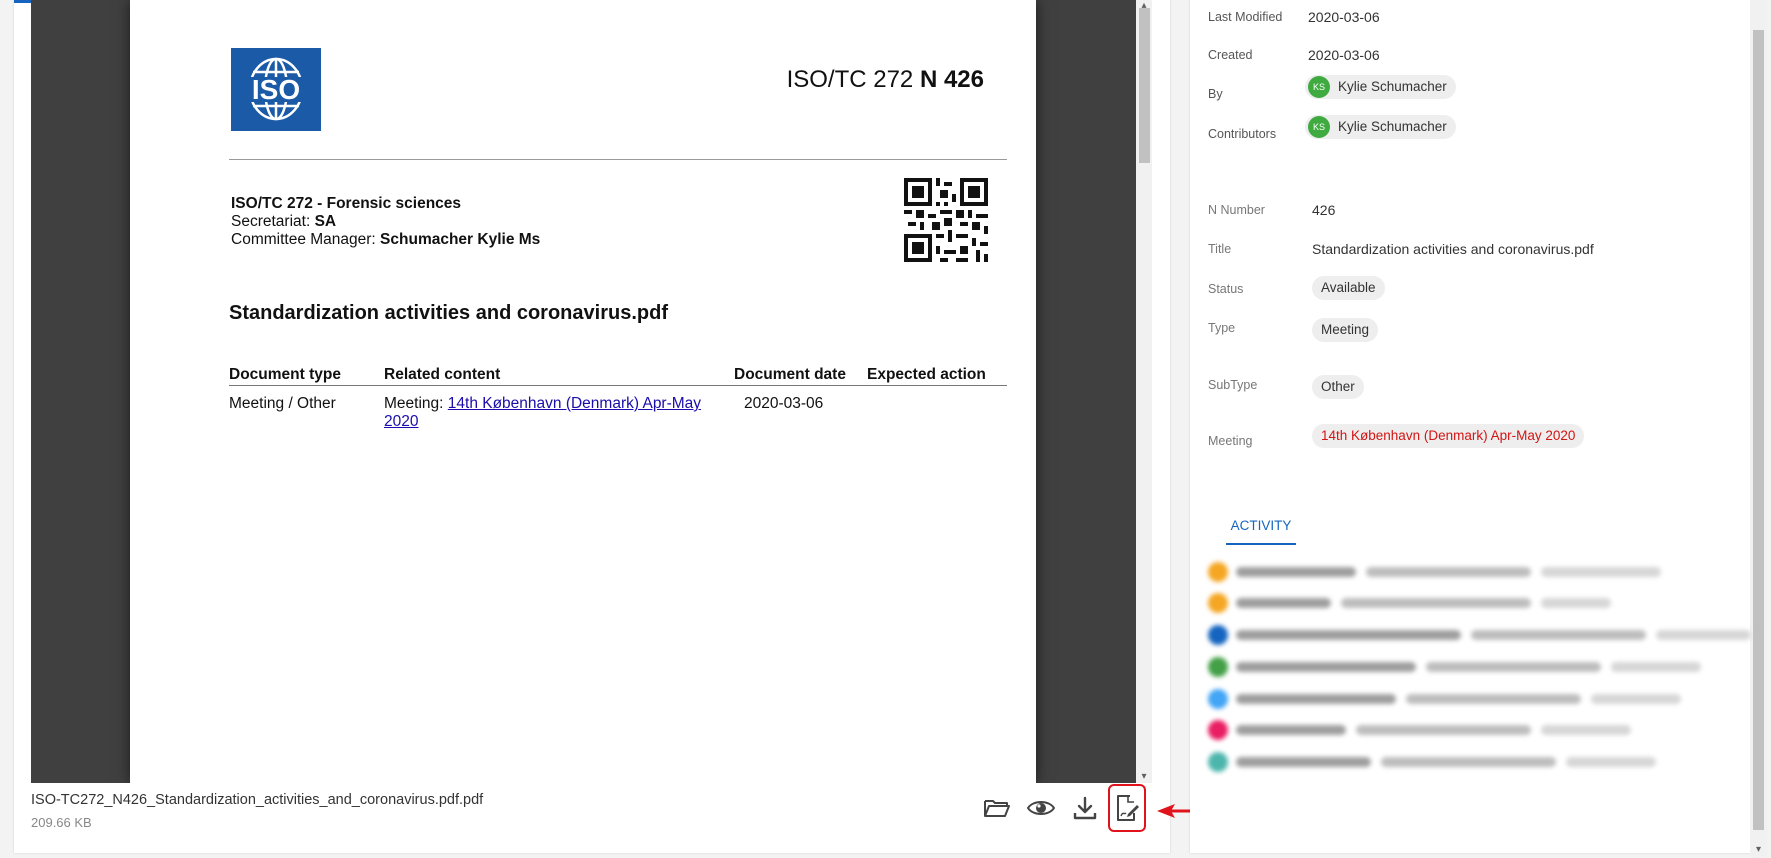 This screenshot has width=1771, height=858. What do you see at coordinates (1348, 288) in the screenshot?
I see `status-chip: Available` at bounding box center [1348, 288].